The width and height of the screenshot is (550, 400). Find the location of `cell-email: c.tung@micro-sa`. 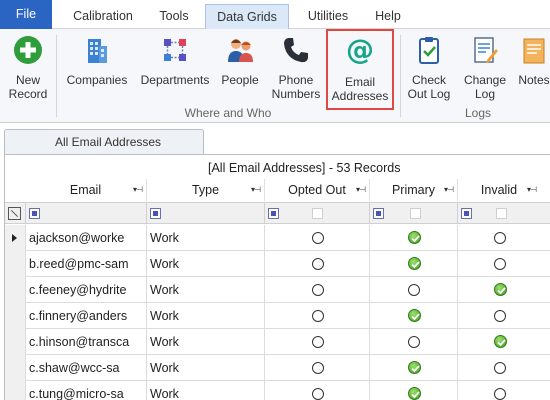

cell-email: c.tung@micro-sa is located at coordinates (85, 390).